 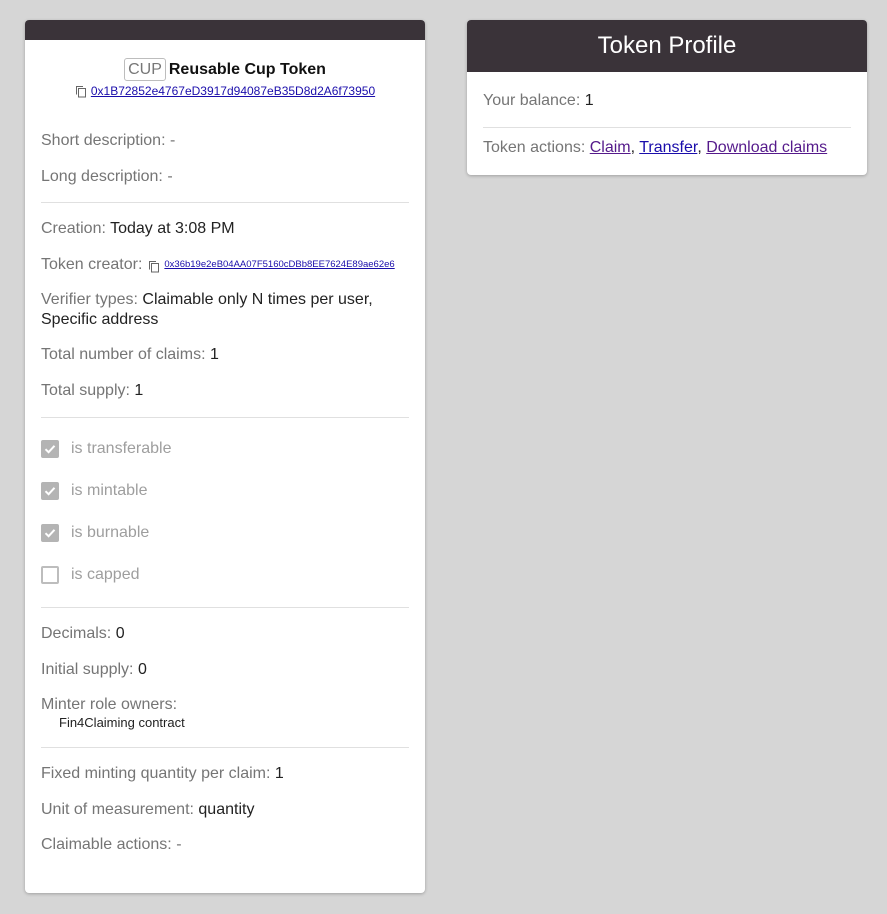 I want to click on claimable-actions-label: Claimable actions:, so click(x=106, y=844).